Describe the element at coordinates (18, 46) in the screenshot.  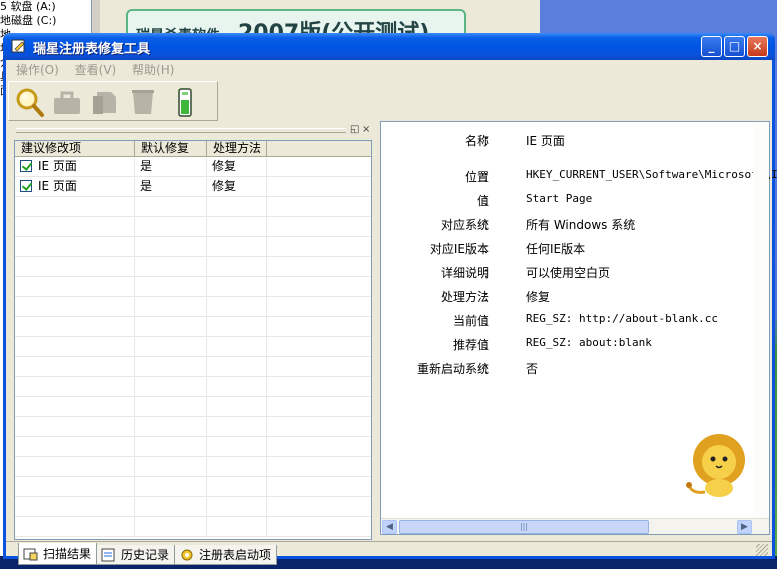
I see `app-logo-icon` at that location.